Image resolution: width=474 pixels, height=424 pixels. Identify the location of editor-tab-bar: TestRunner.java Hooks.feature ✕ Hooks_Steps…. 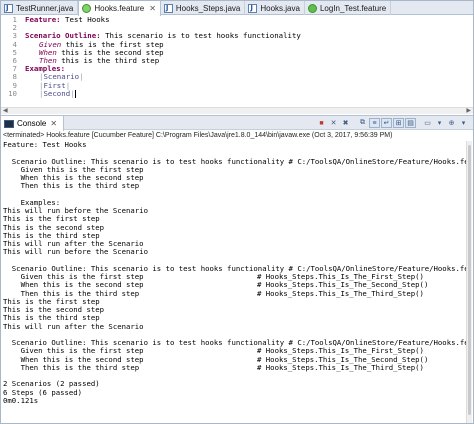
(237, 8).